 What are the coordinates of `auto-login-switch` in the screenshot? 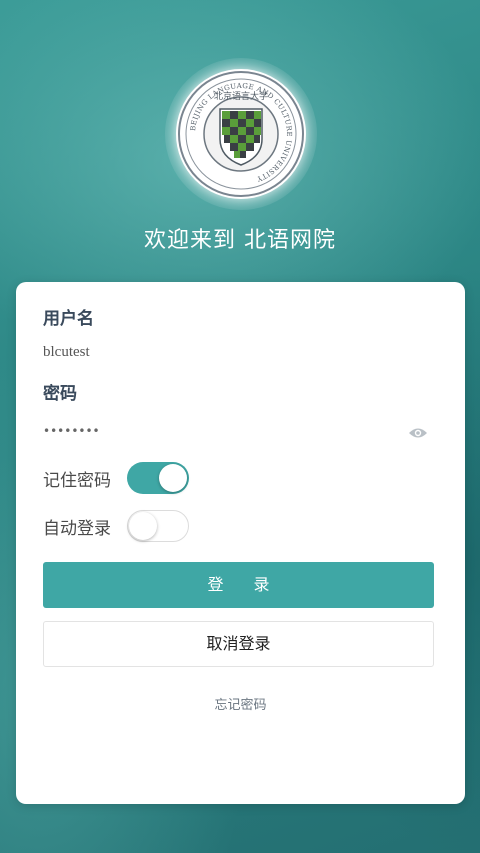 It's located at (158, 526).